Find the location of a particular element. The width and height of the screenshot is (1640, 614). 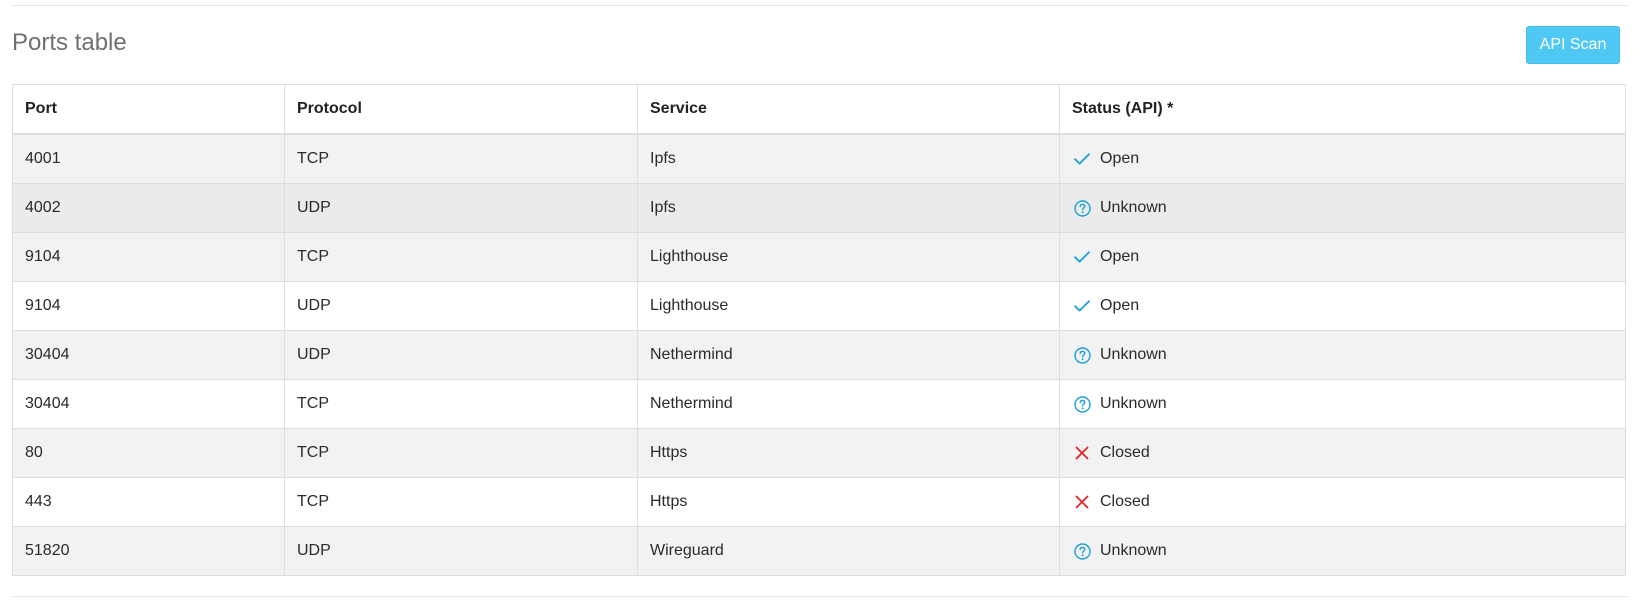

api-scan-button: API Scan is located at coordinates (1573, 45).